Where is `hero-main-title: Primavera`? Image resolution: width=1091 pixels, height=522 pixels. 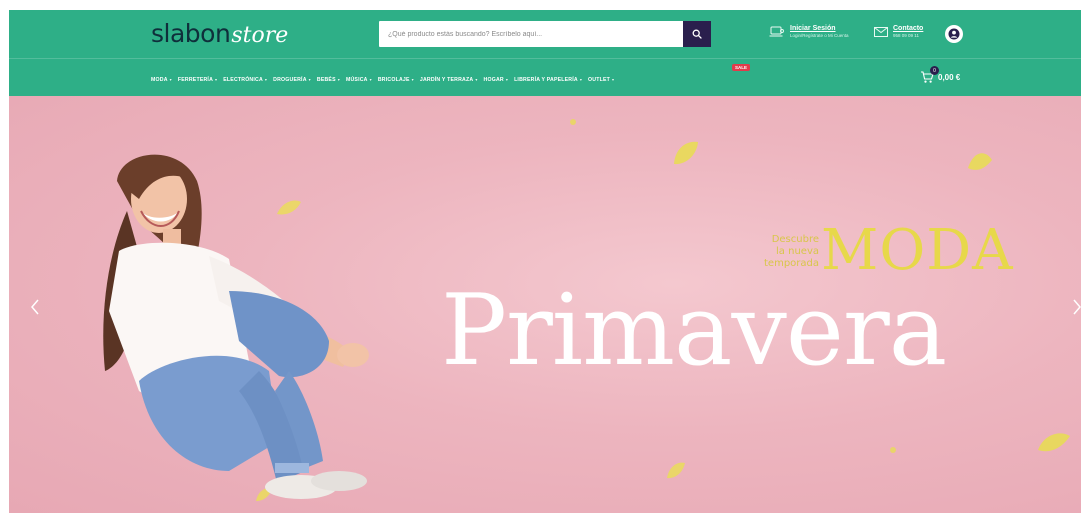 hero-main-title: Primavera is located at coordinates (694, 331).